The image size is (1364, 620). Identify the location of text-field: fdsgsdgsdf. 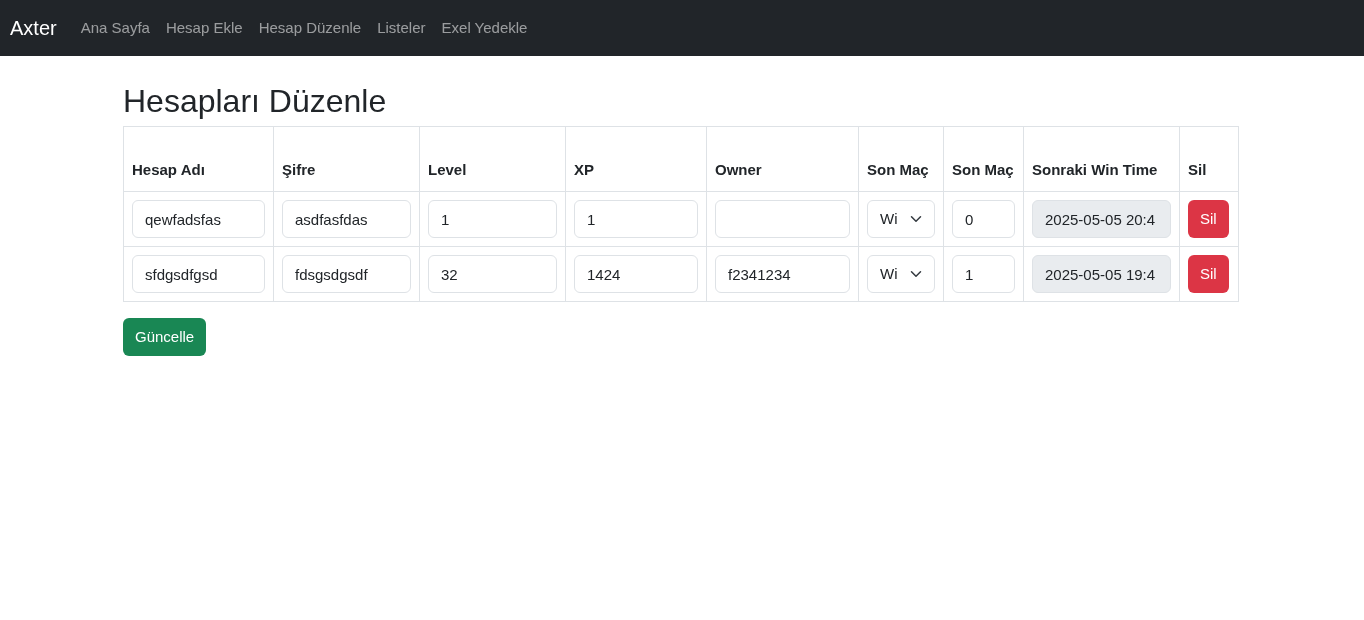
(346, 274).